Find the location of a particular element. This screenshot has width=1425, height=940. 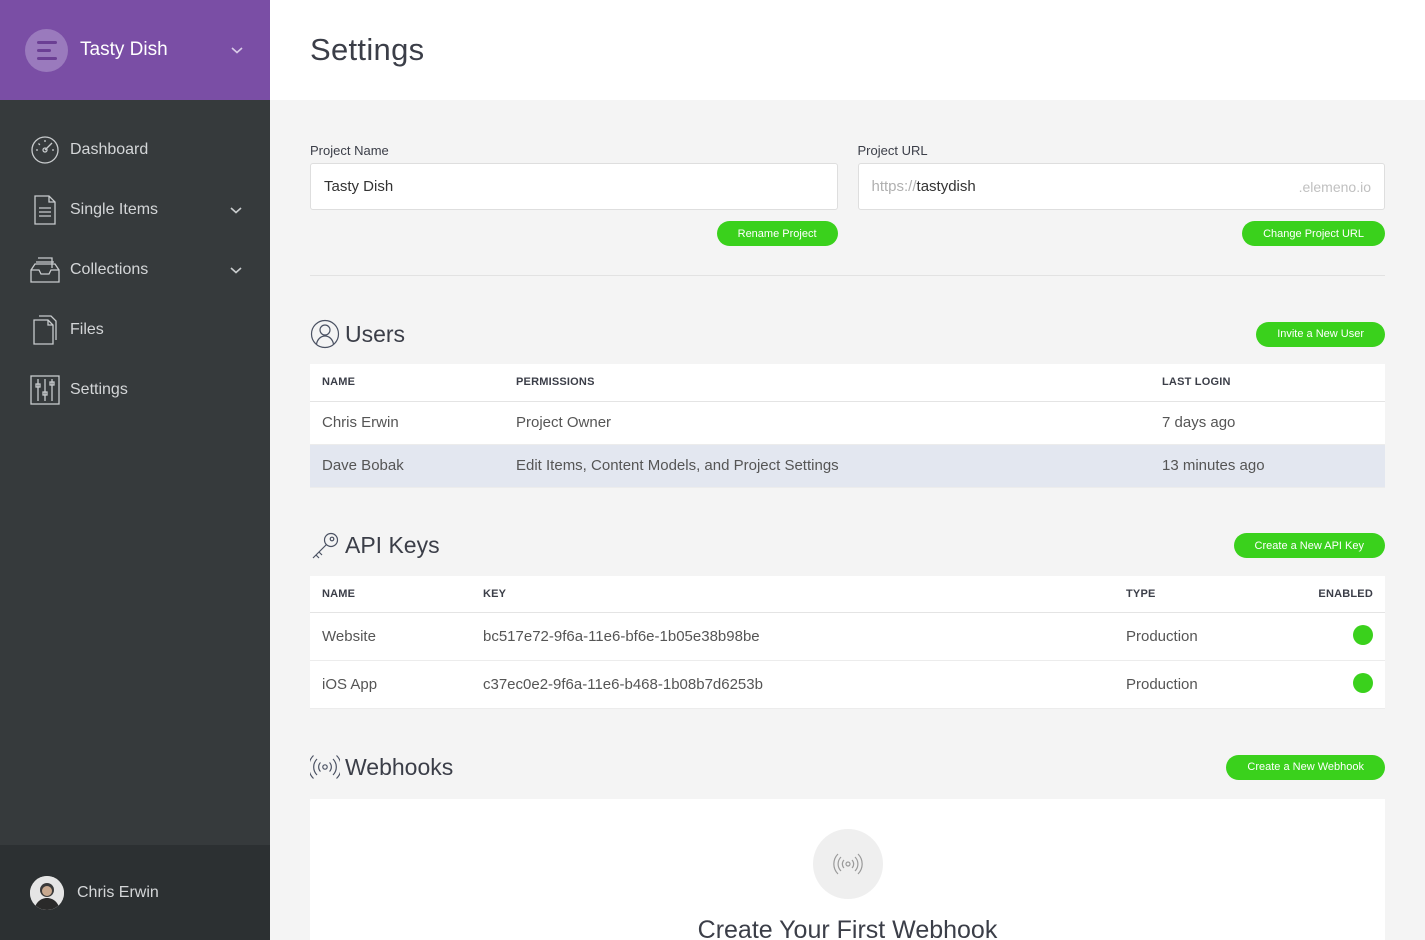

users-section-header: Users Invite a New User is located at coordinates (847, 334).